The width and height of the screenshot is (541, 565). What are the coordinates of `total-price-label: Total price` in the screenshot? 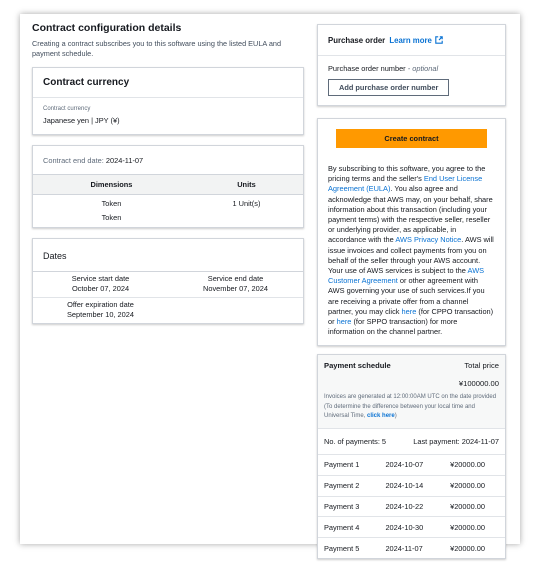 It's located at (481, 366).